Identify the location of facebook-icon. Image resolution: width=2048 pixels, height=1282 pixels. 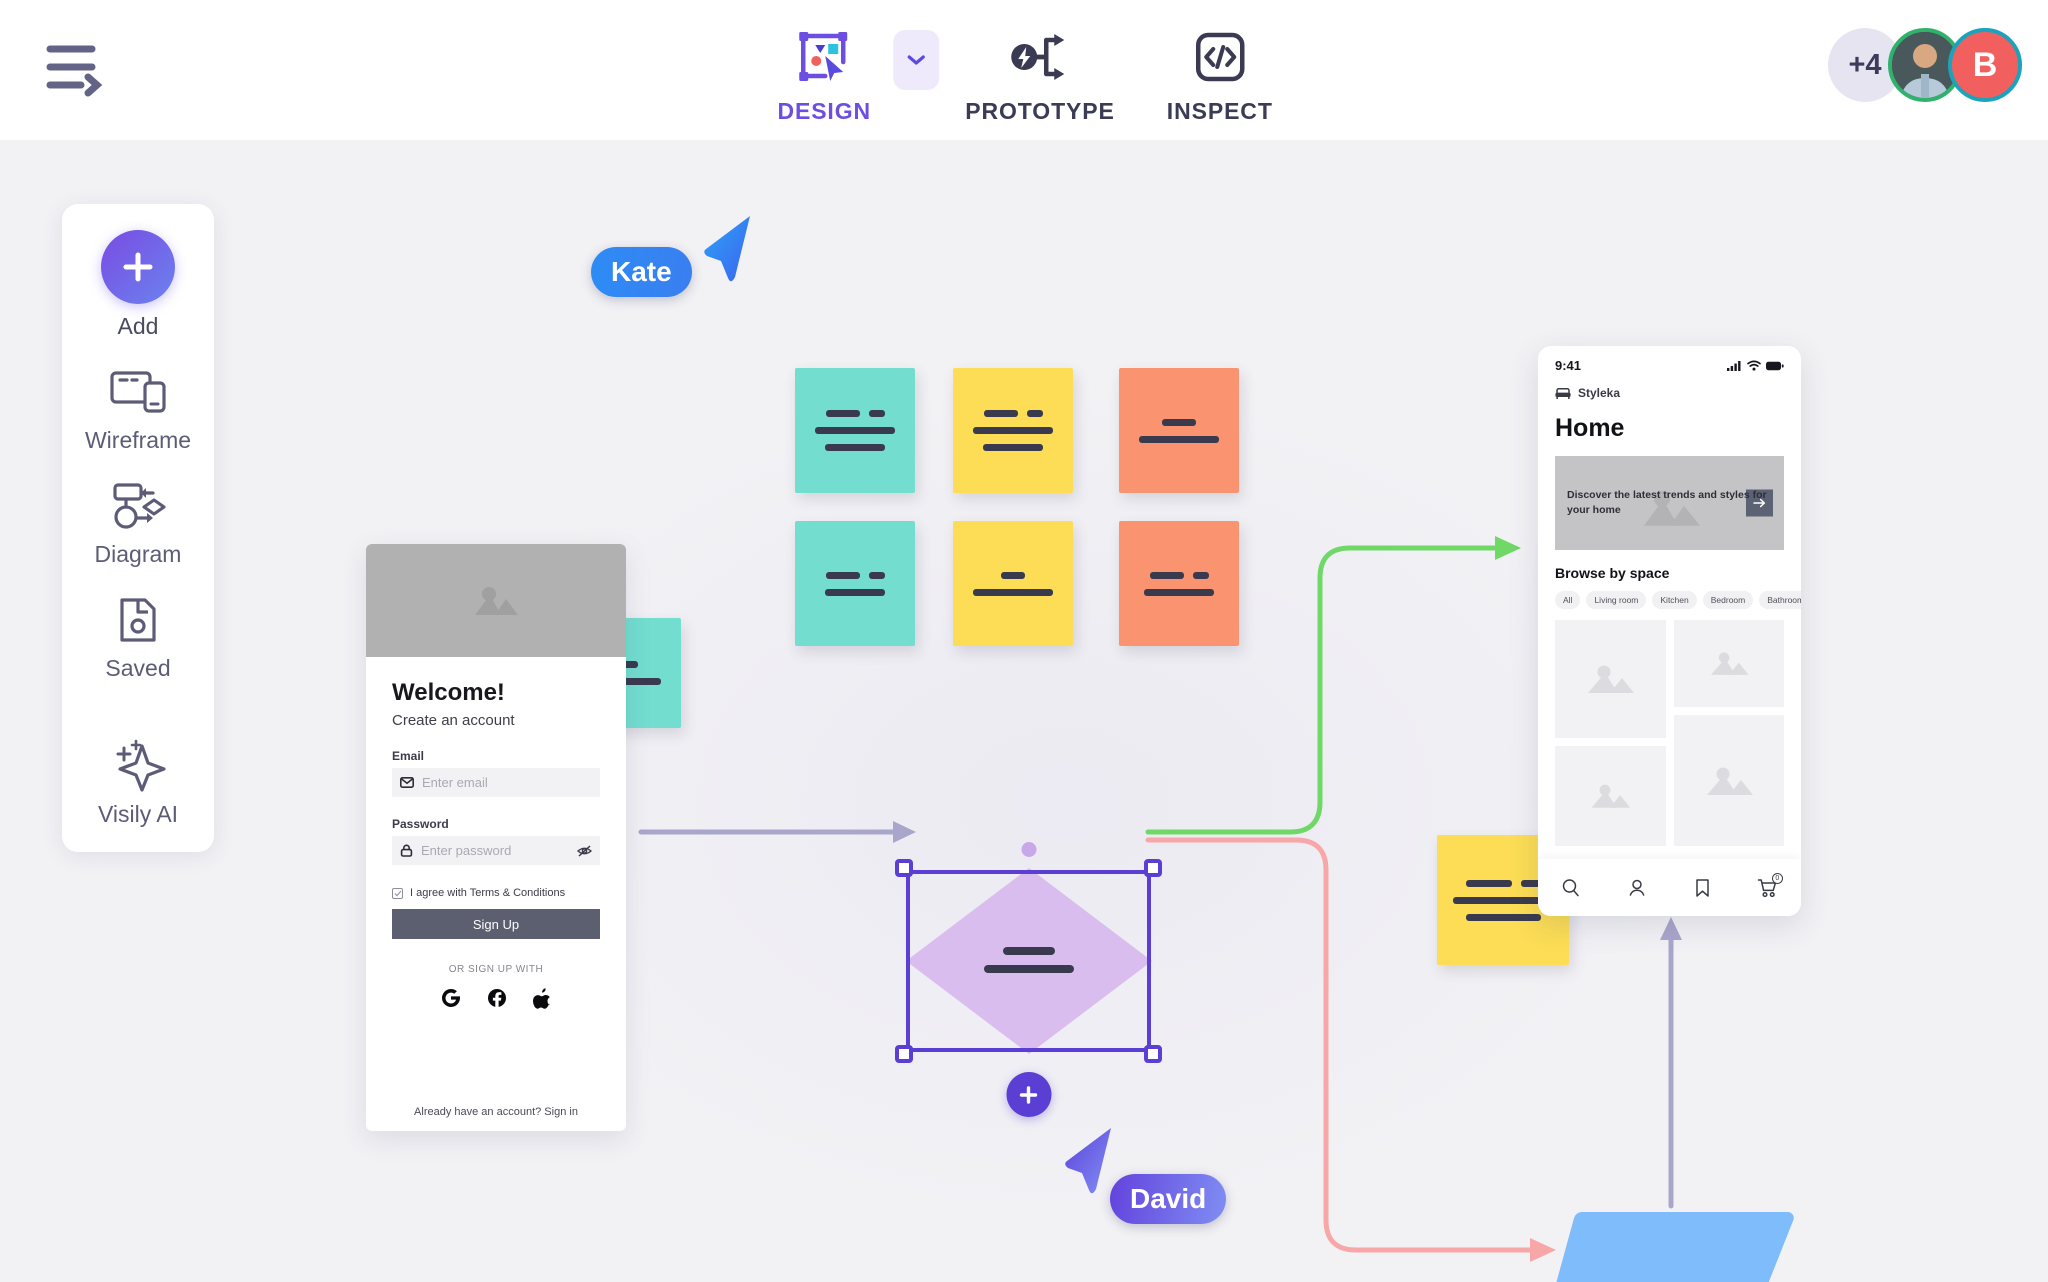
(497, 998).